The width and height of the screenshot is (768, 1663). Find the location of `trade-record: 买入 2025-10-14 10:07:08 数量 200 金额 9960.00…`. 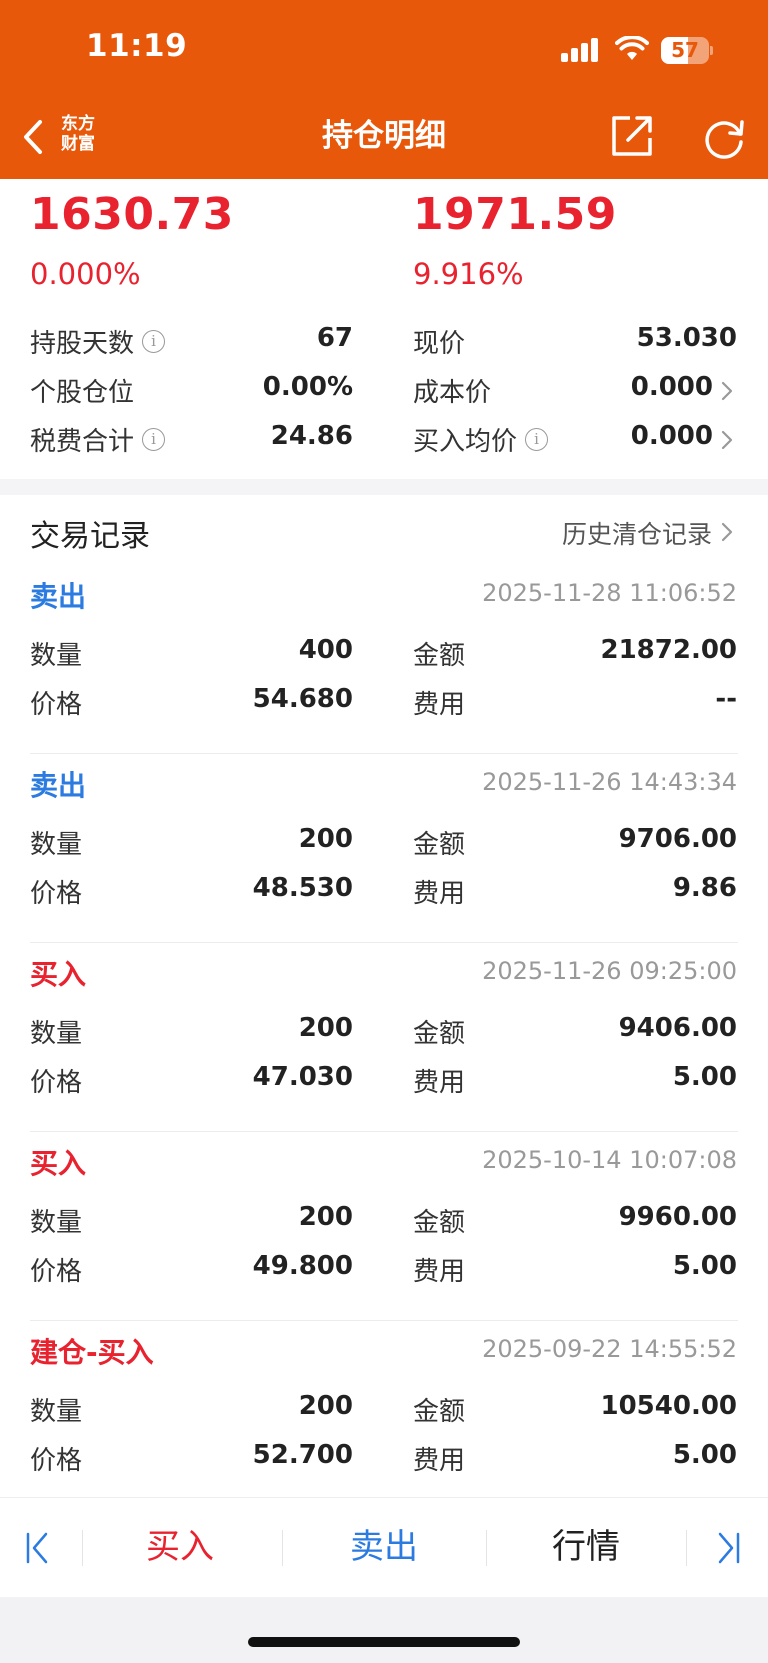

trade-record: 买入 2025-10-14 10:07:08 数量 200 金额 9960.00… is located at coordinates (384, 1226).